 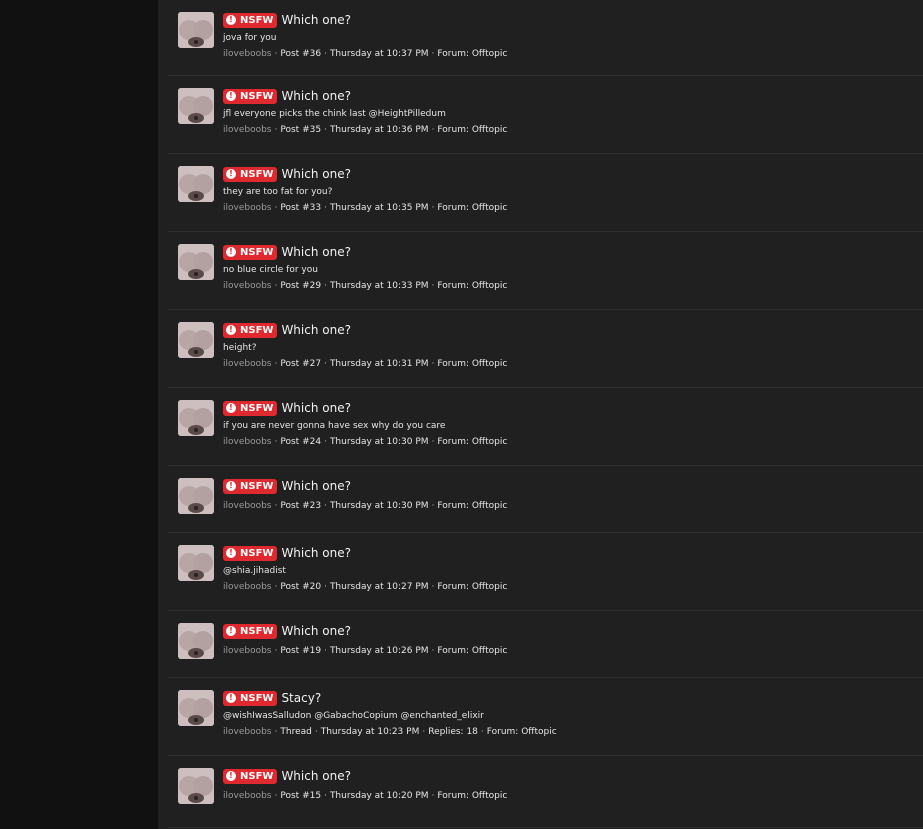 I want to click on replies-count: Replies: 18, so click(x=453, y=732).